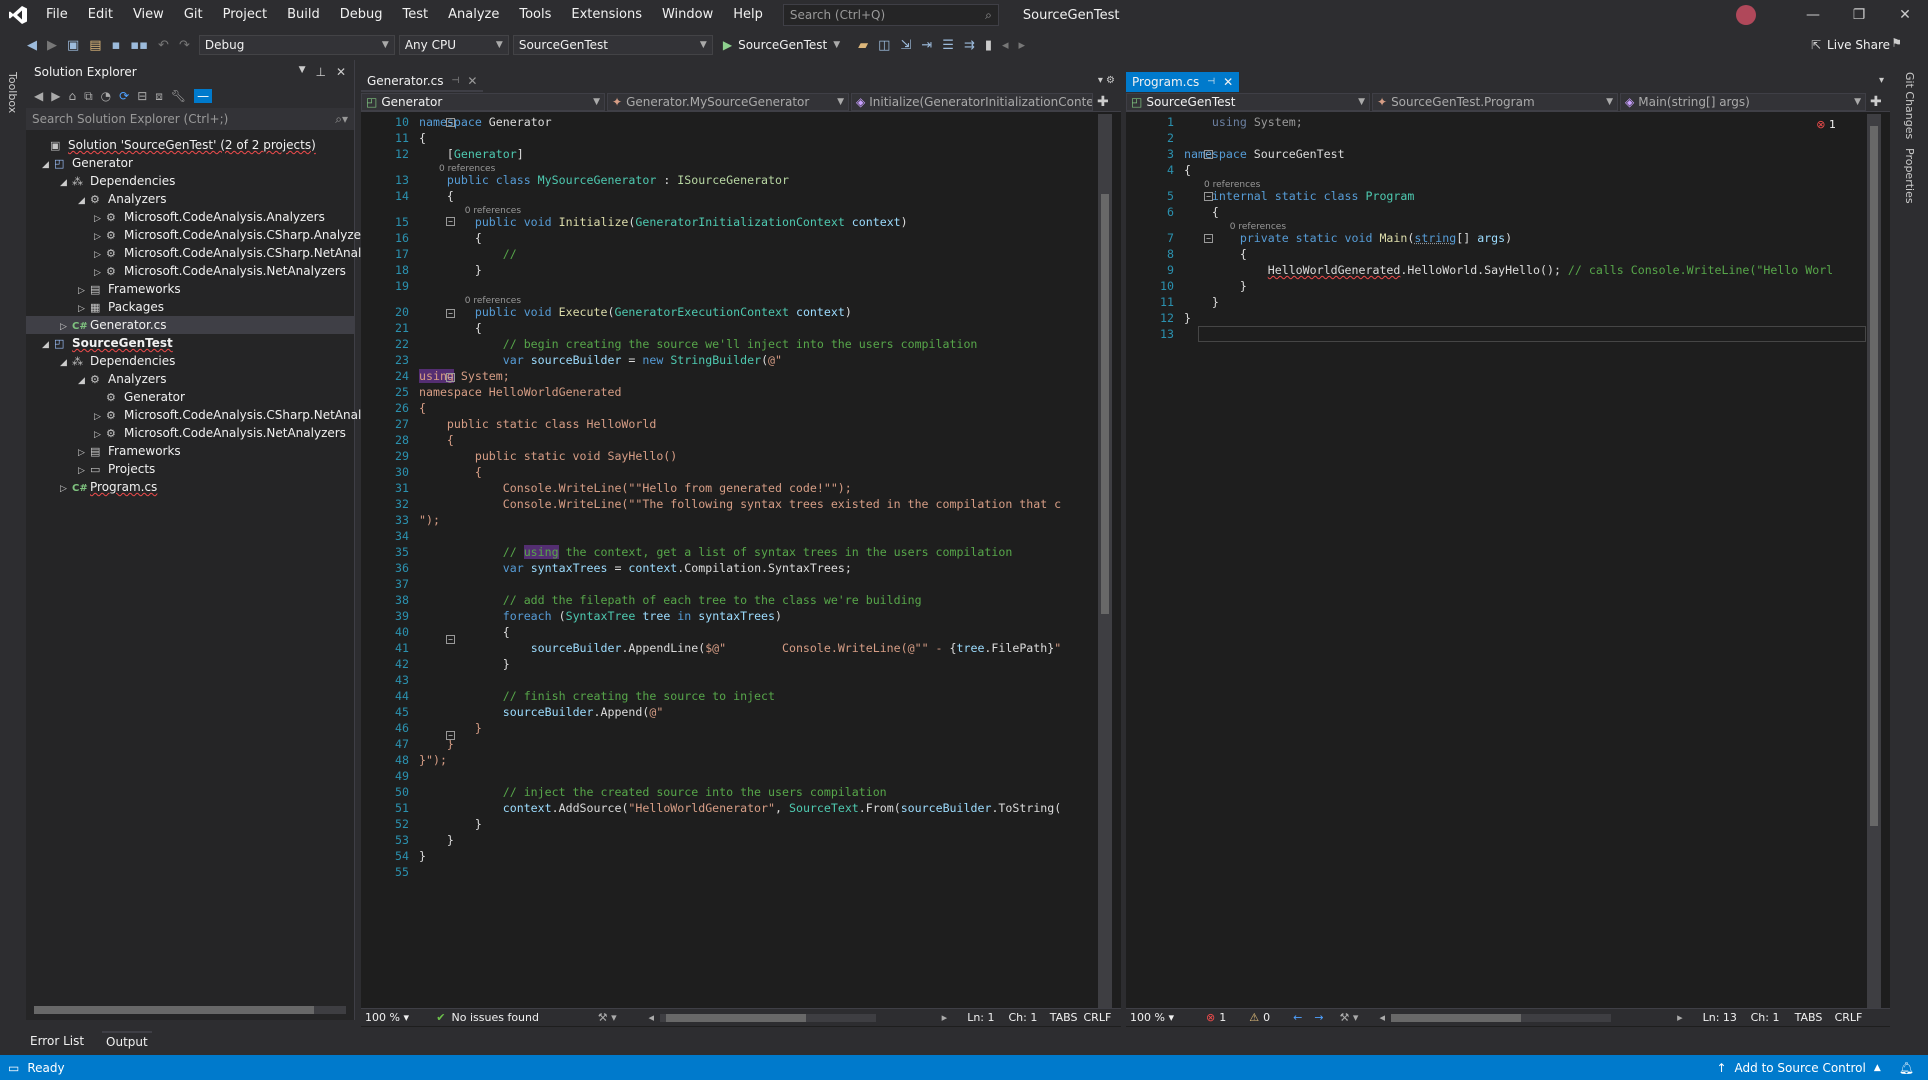 This screenshot has width=1928, height=1080. I want to click on properties-icon: 🔧︎, so click(178, 96).